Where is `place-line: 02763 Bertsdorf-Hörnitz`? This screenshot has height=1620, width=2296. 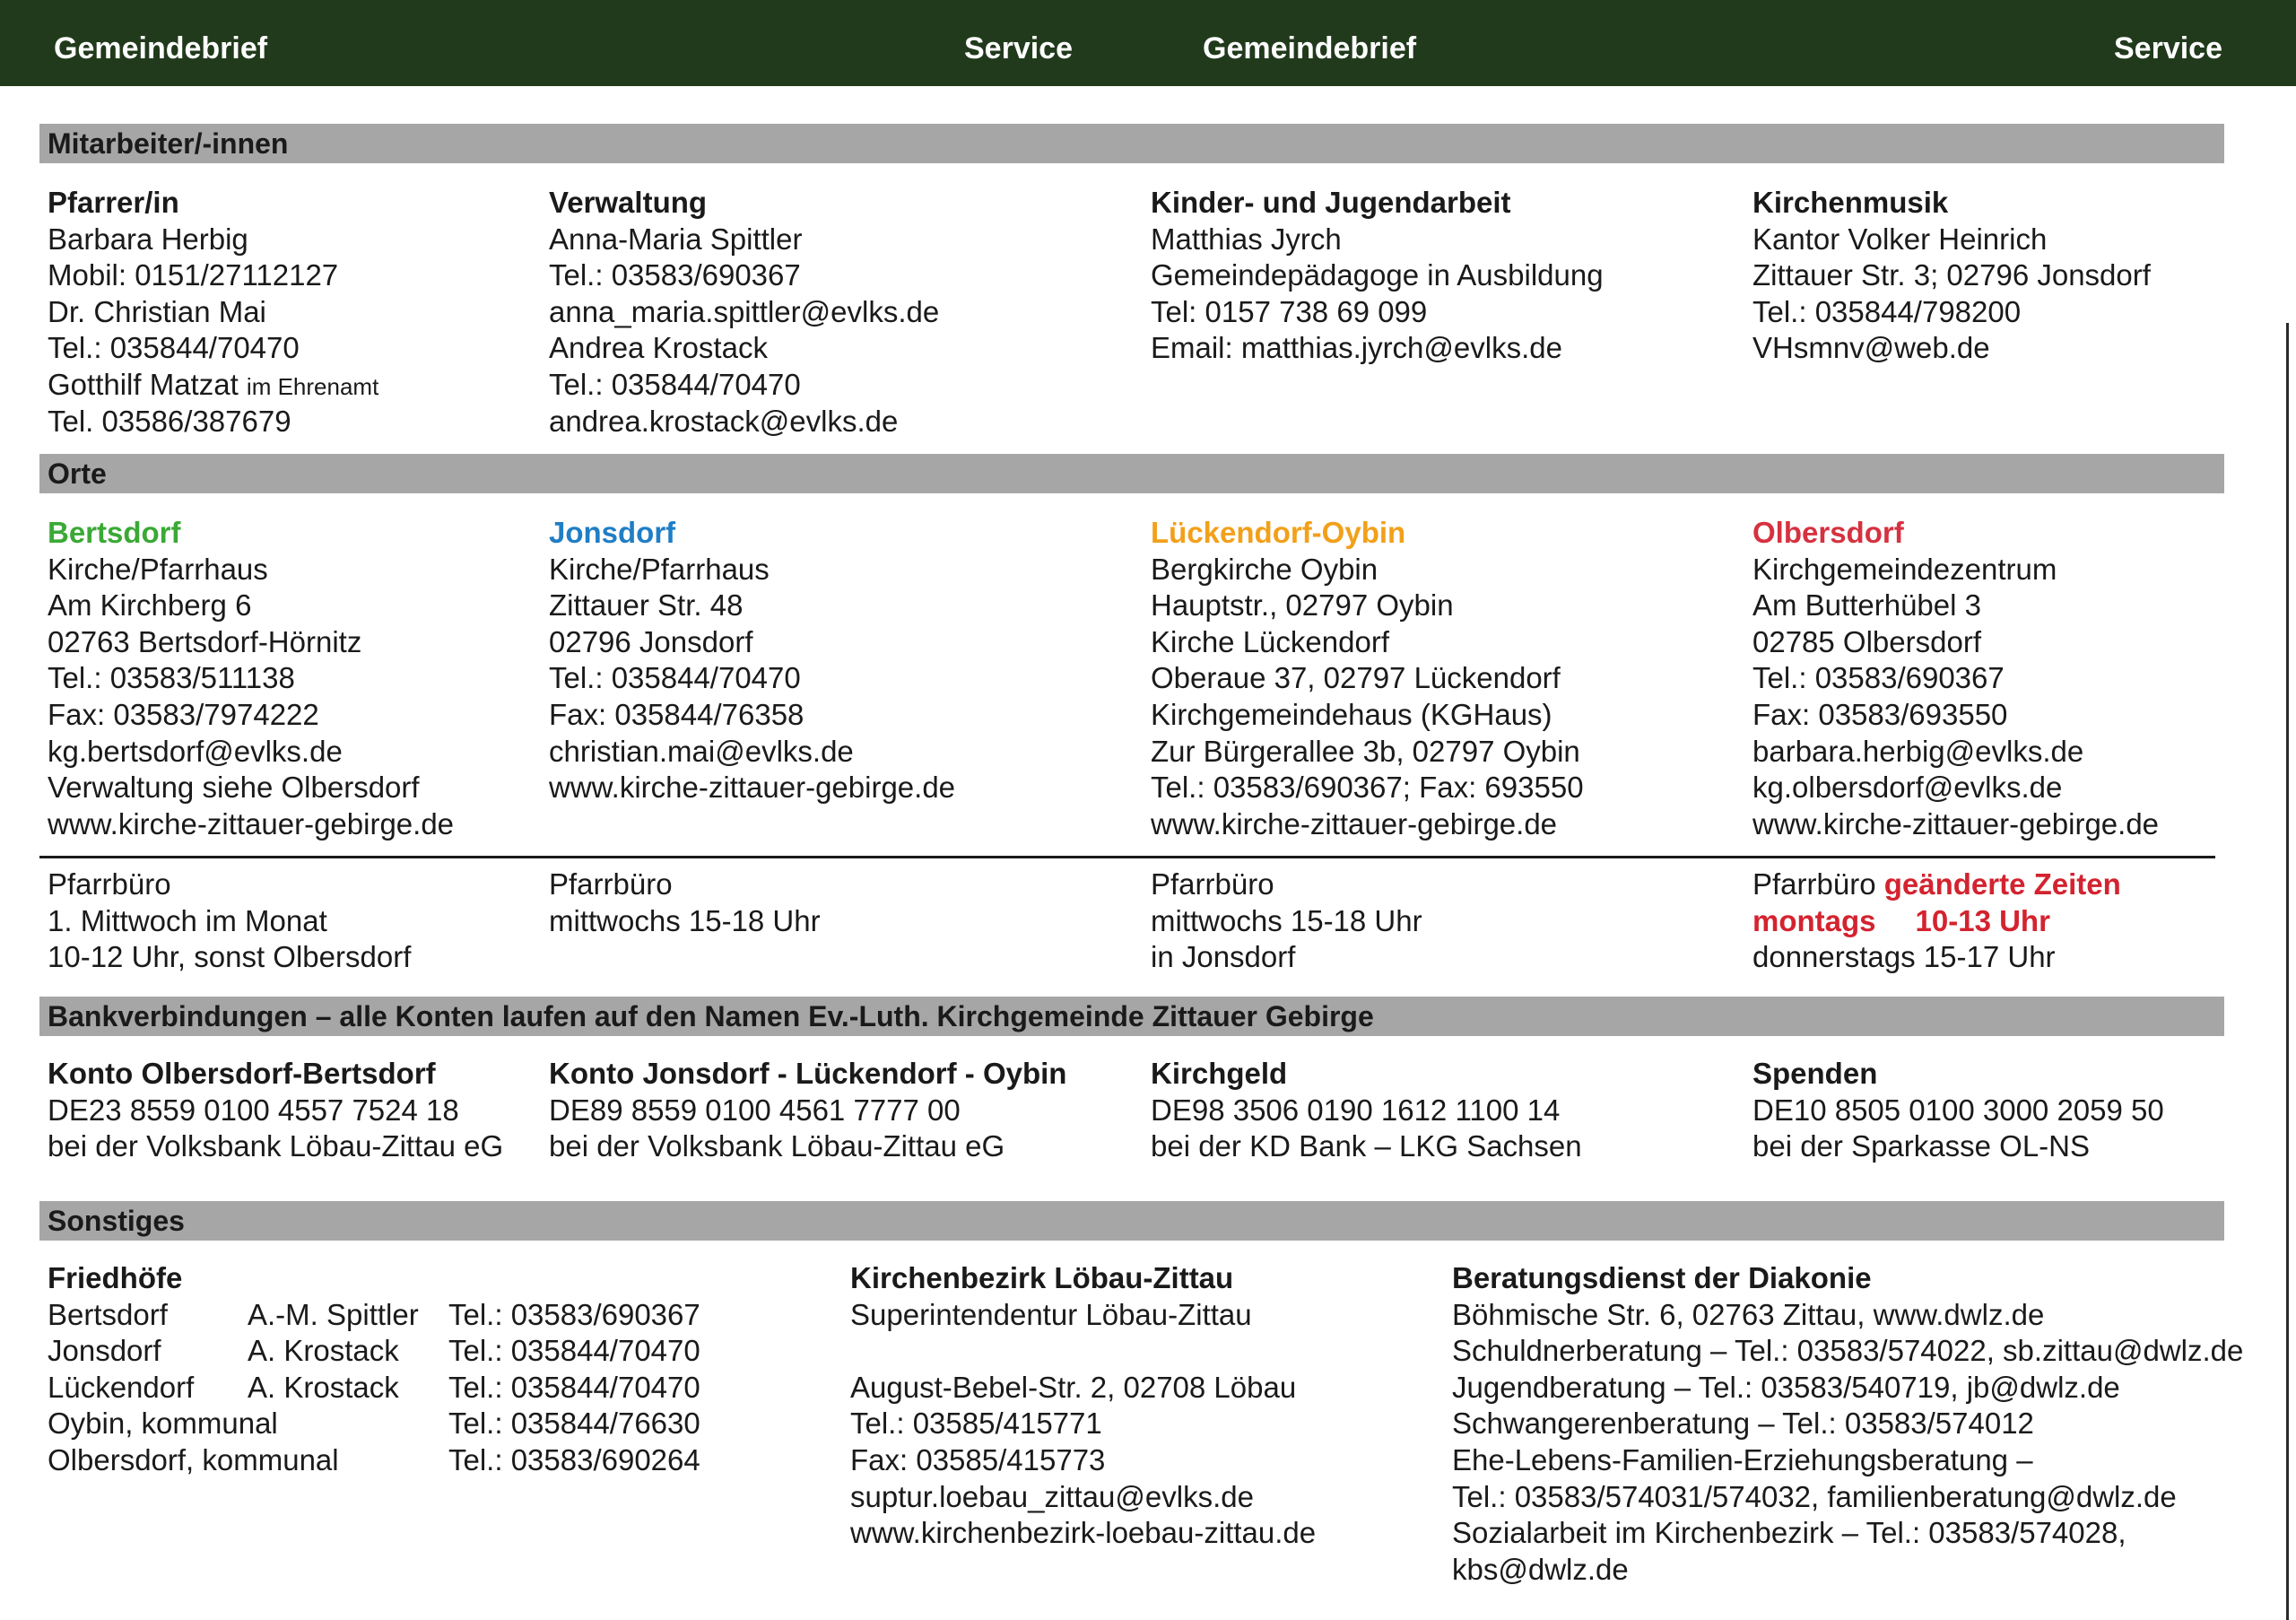
place-line: 02763 Bertsdorf-Hörnitz is located at coordinates (205, 641).